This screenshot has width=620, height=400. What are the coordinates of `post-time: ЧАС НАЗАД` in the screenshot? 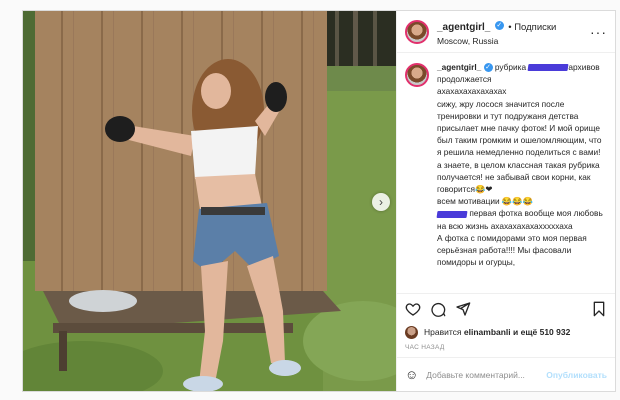 It's located at (506, 349).